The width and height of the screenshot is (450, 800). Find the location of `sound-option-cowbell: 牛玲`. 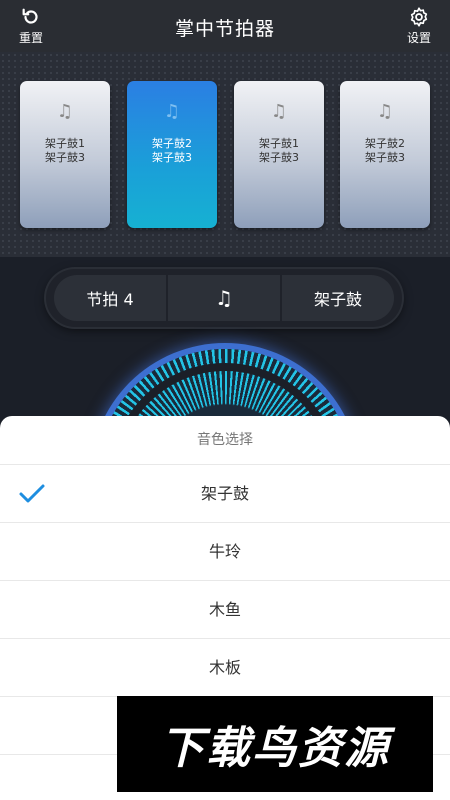

sound-option-cowbell: 牛玲 is located at coordinates (225, 551).